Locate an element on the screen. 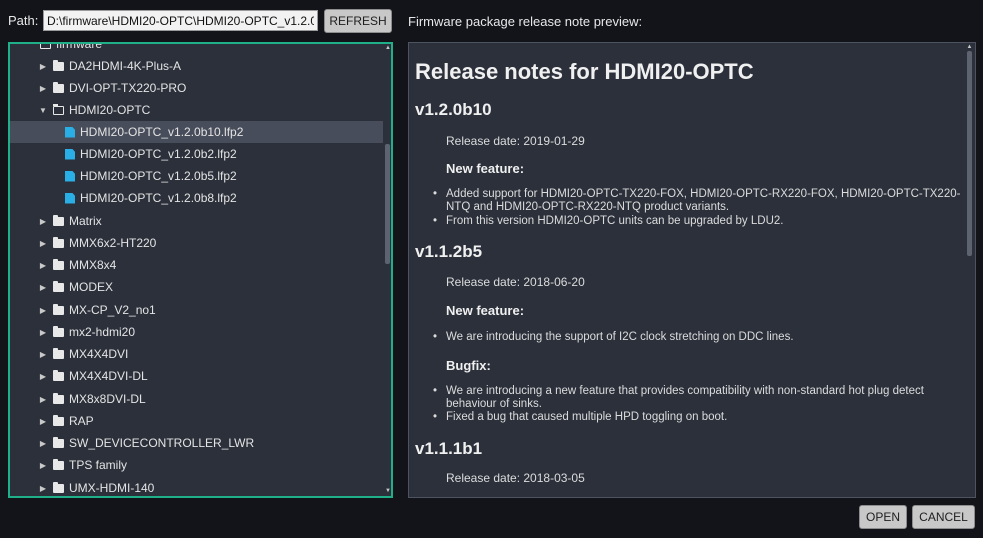 The image size is (983, 538). section-heading: Bugfix: is located at coordinates (468, 365).